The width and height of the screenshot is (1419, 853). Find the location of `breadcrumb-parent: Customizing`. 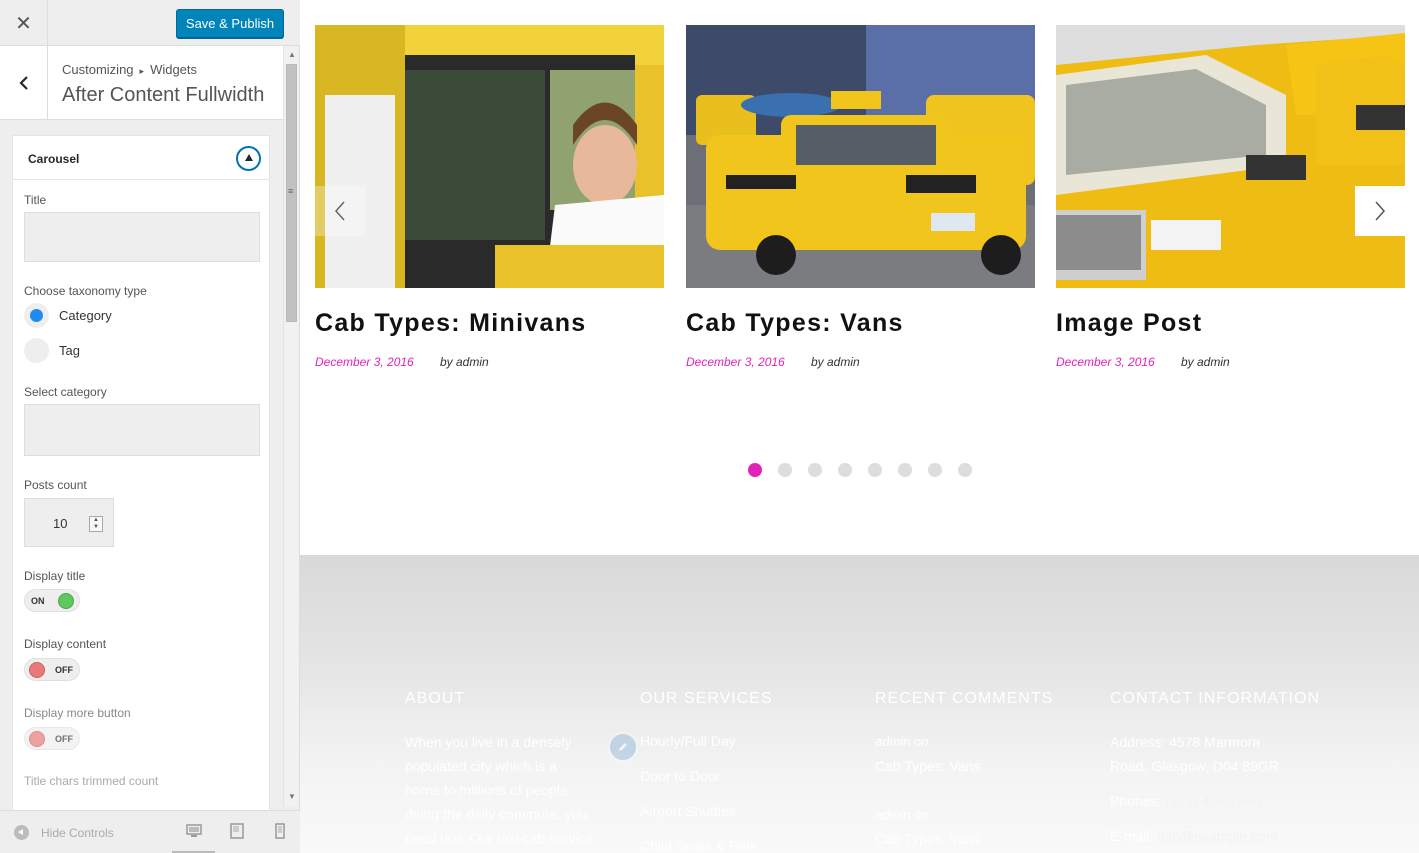

breadcrumb-parent: Customizing is located at coordinates (98, 69).